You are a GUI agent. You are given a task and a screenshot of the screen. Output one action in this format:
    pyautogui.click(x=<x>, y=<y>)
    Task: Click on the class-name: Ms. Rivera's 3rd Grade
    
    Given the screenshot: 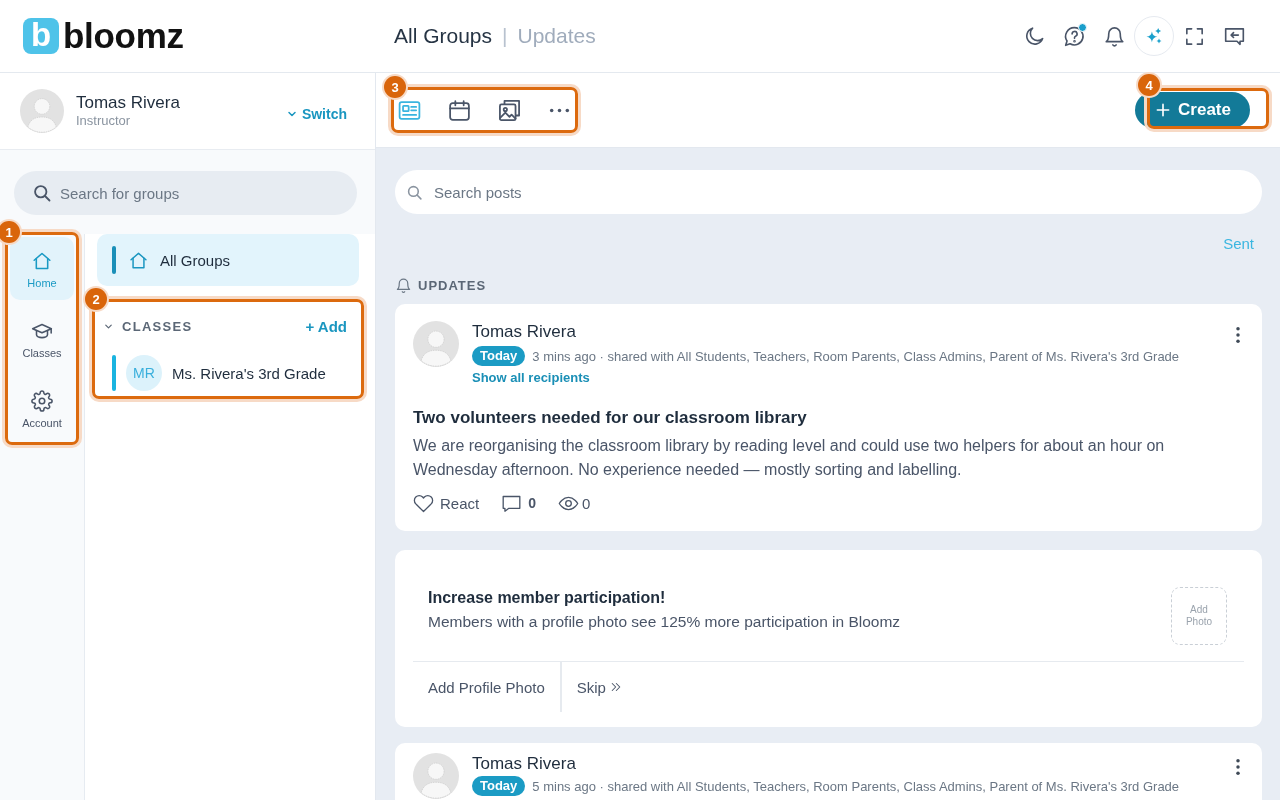 What is the action you would take?
    pyautogui.click(x=249, y=373)
    